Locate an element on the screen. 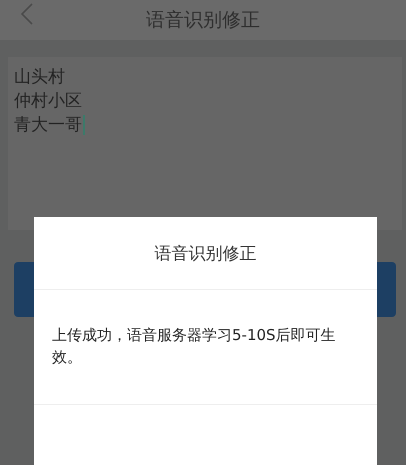 The height and width of the screenshot is (465, 406). text-line: 山头村 is located at coordinates (39, 77).